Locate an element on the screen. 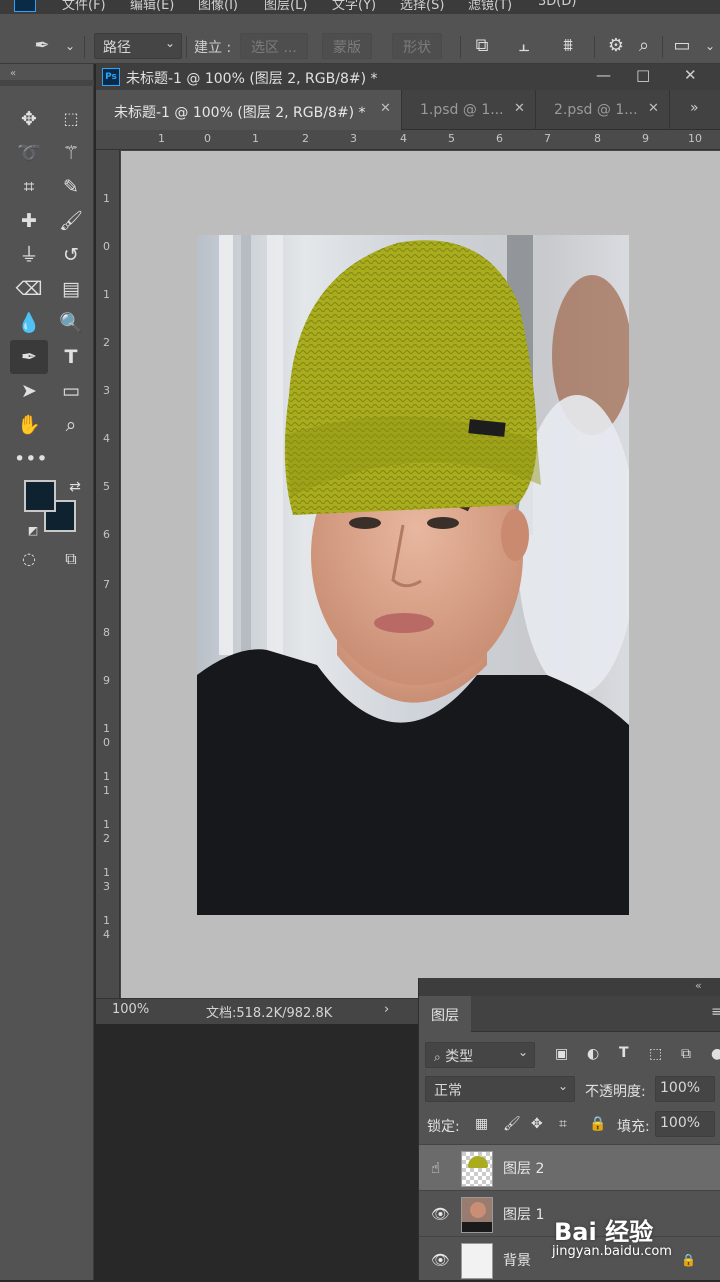 Image resolution: width=720 pixels, height=1282 pixels. menu-file: 文件(F) is located at coordinates (84, 6).